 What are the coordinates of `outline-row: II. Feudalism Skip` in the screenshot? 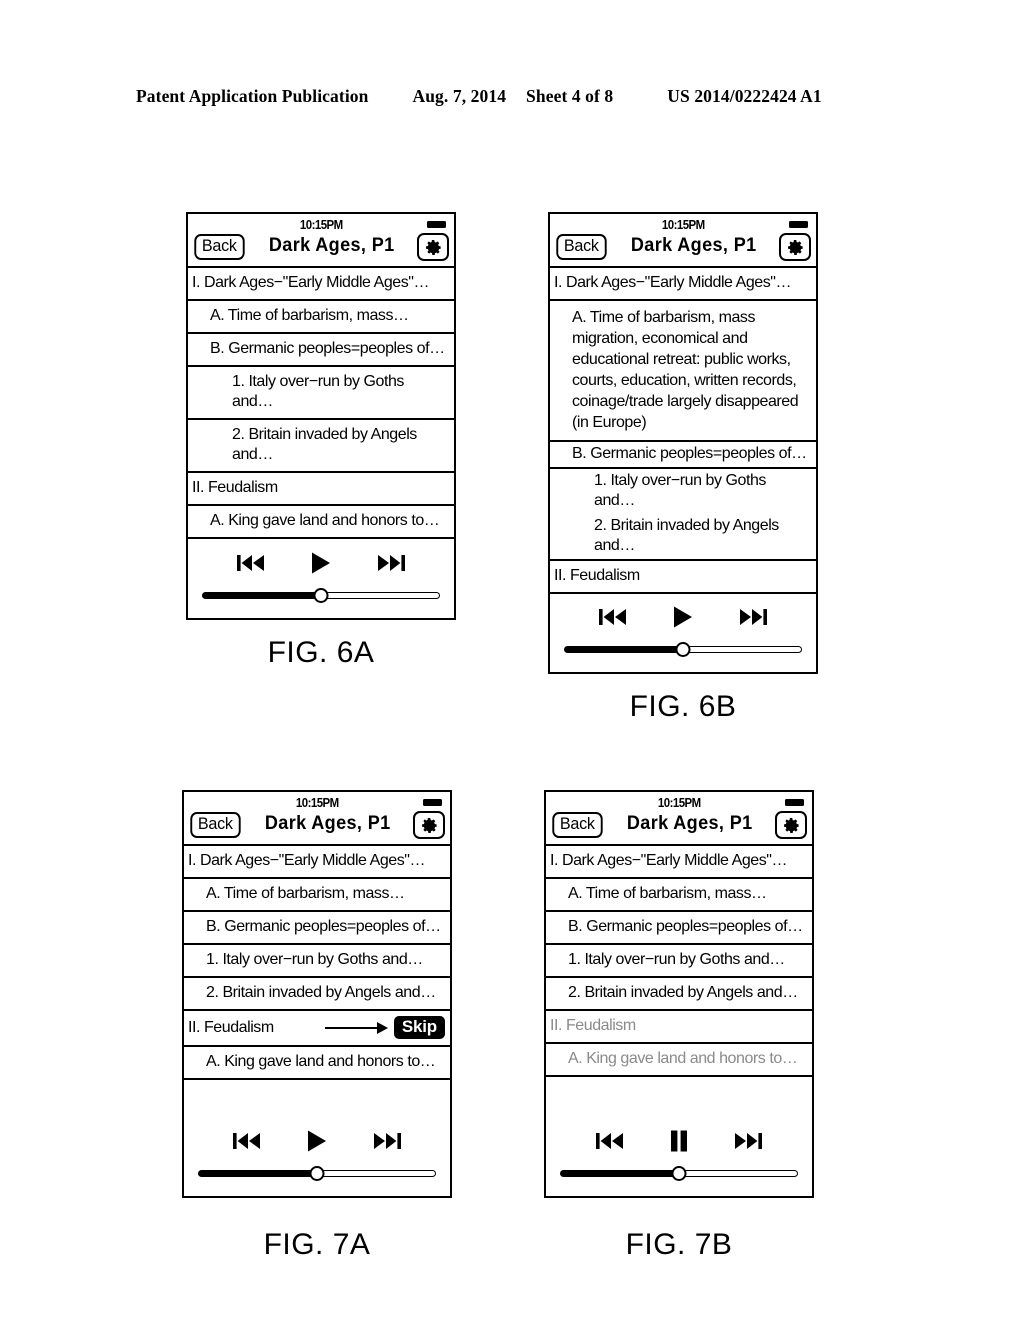 It's located at (317, 1029).